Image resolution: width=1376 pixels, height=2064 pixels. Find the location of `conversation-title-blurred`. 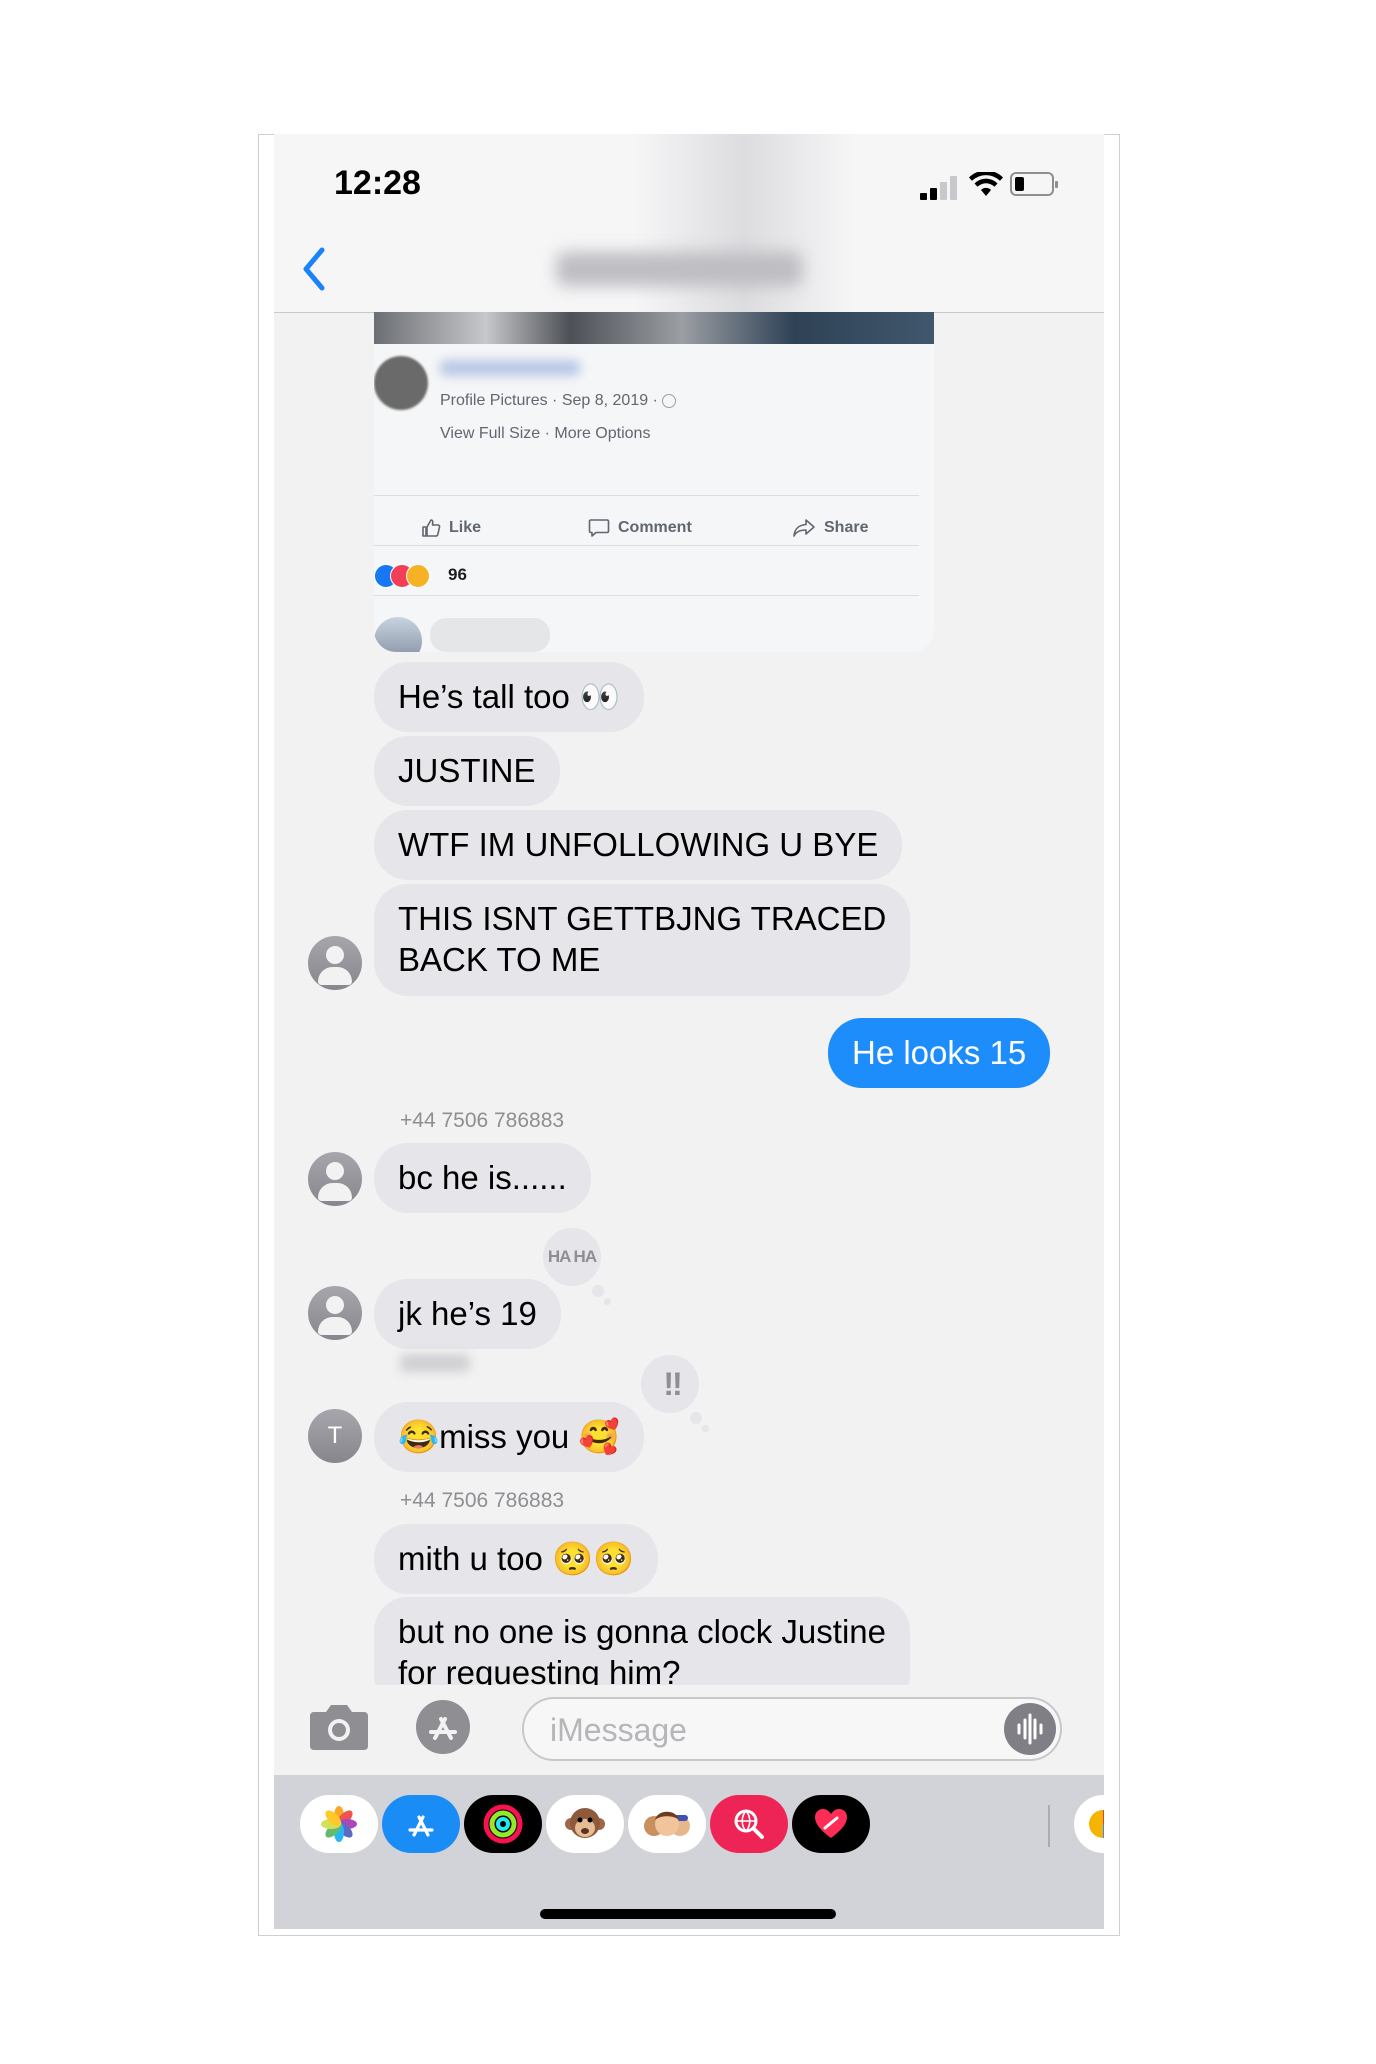

conversation-title-blurred is located at coordinates (679, 269).